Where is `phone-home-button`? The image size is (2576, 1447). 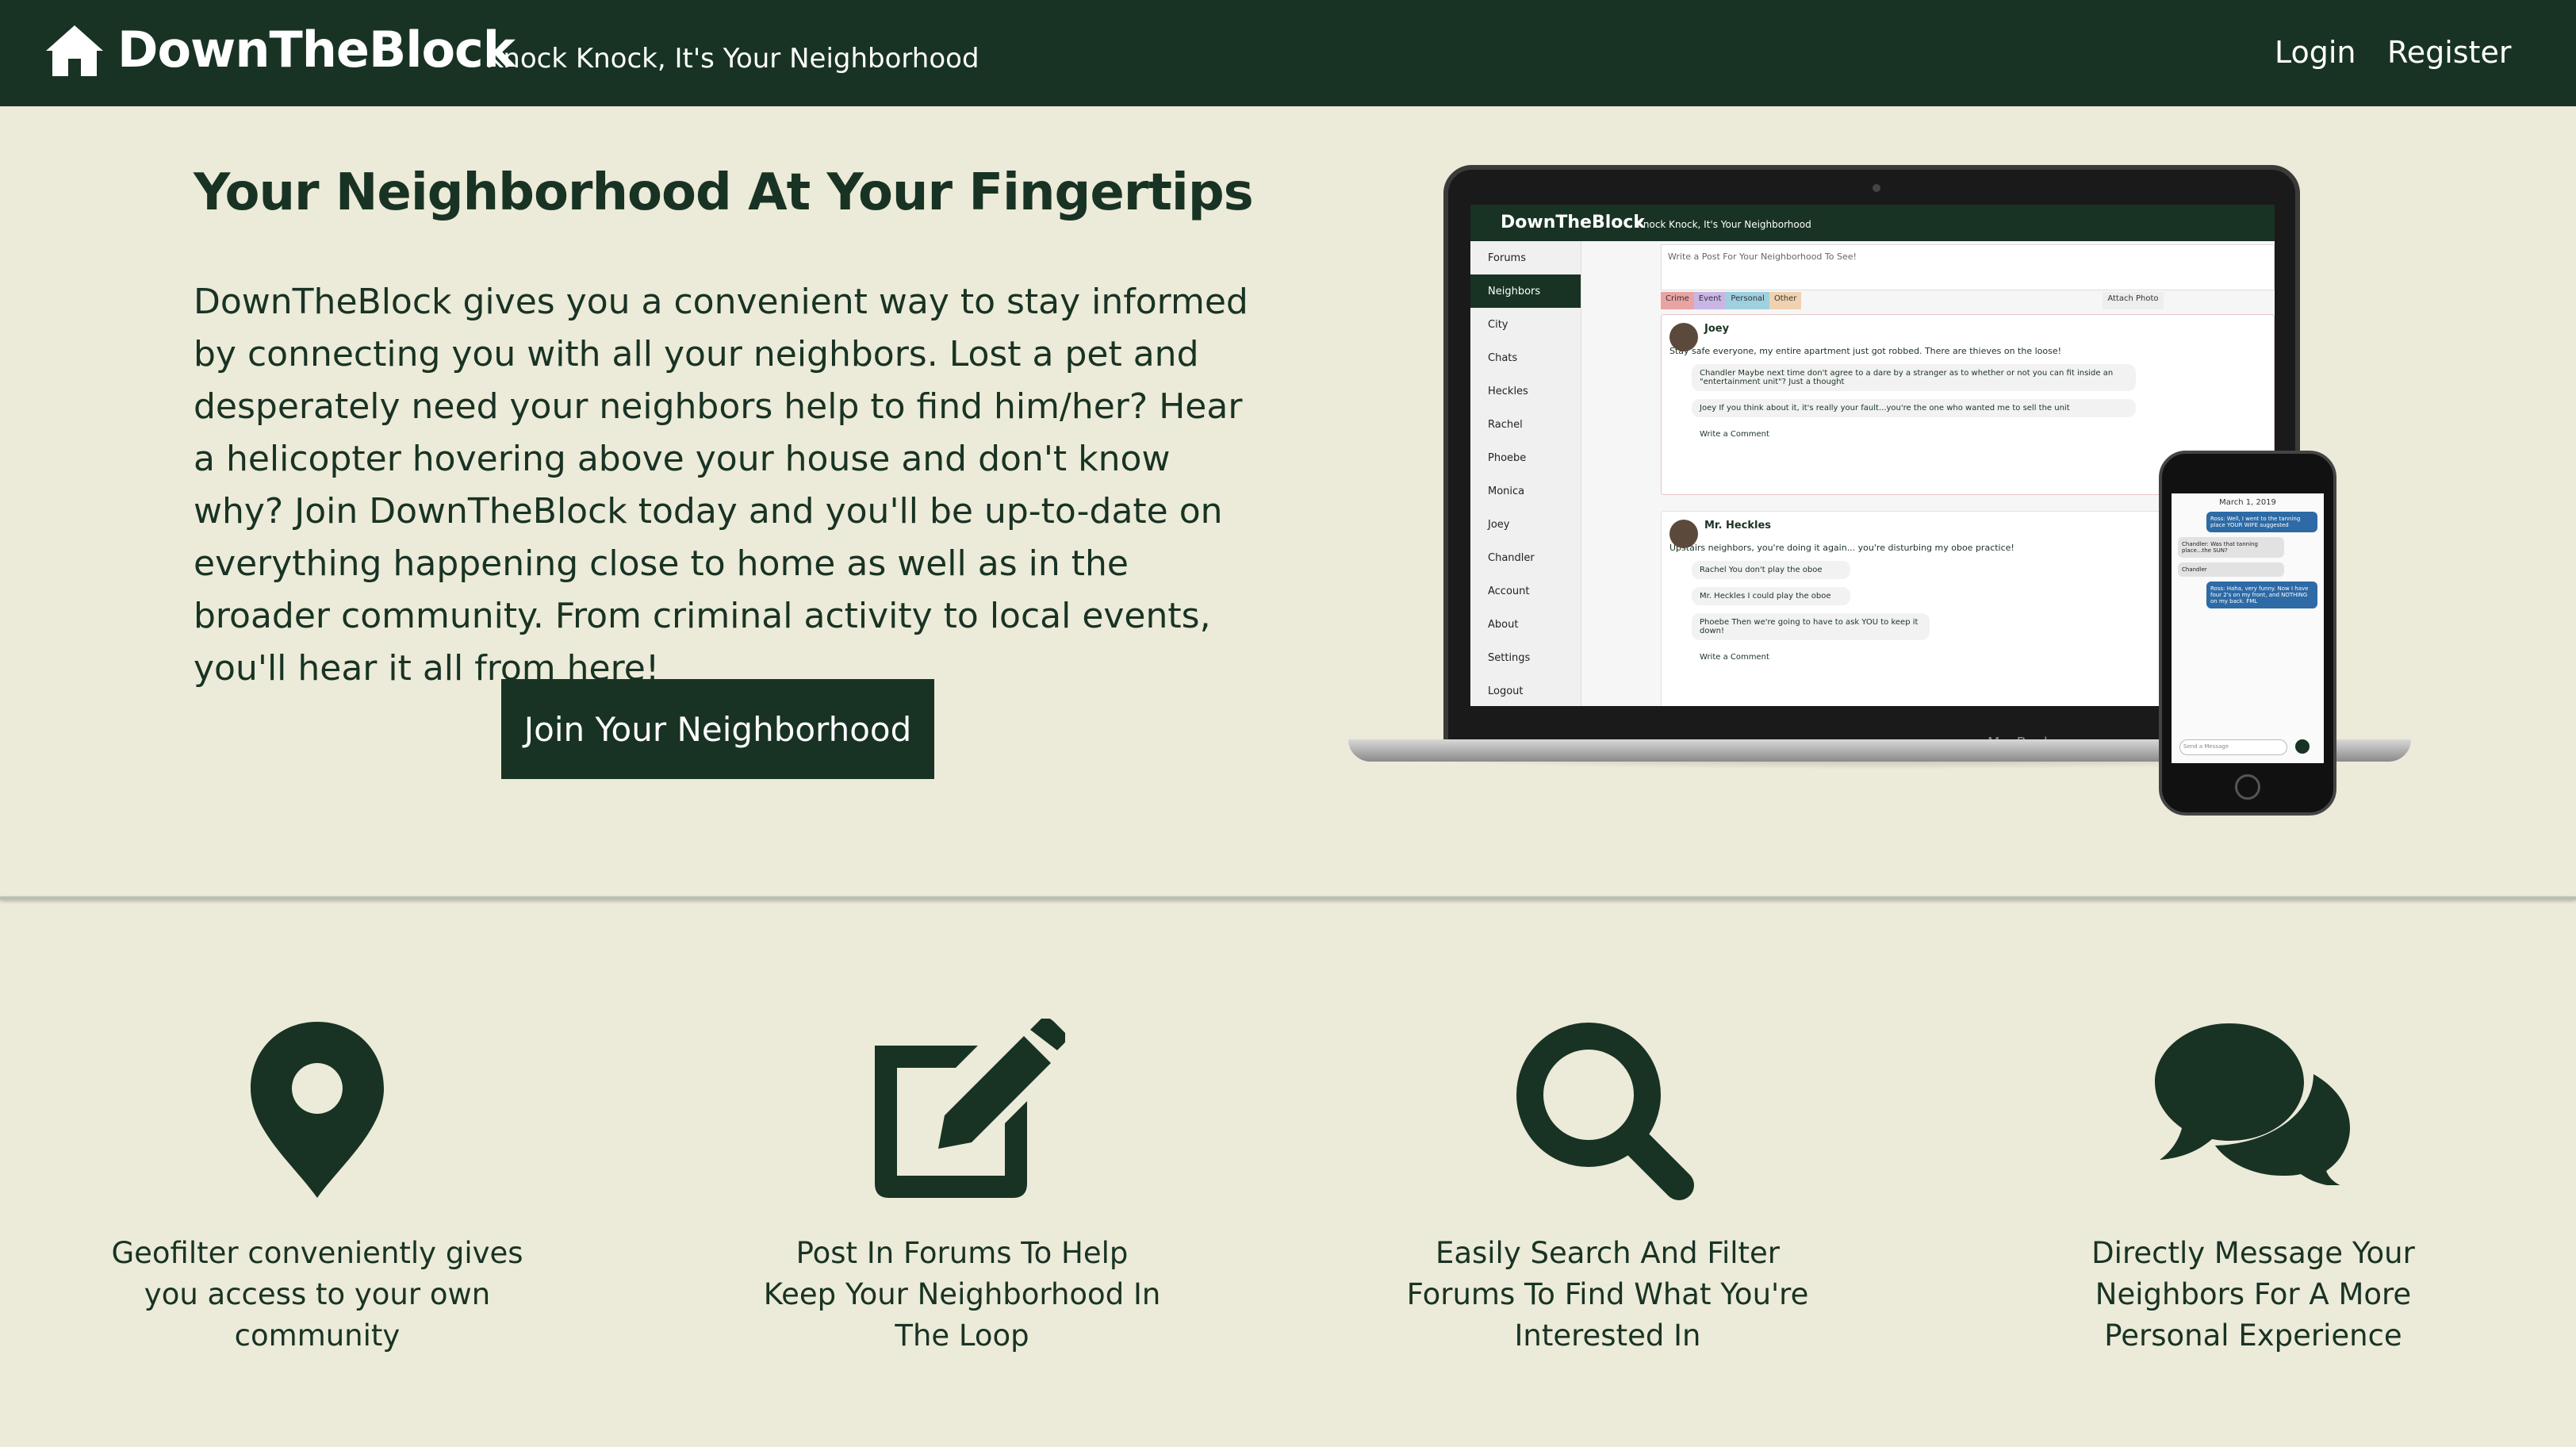
phone-home-button is located at coordinates (2247, 787).